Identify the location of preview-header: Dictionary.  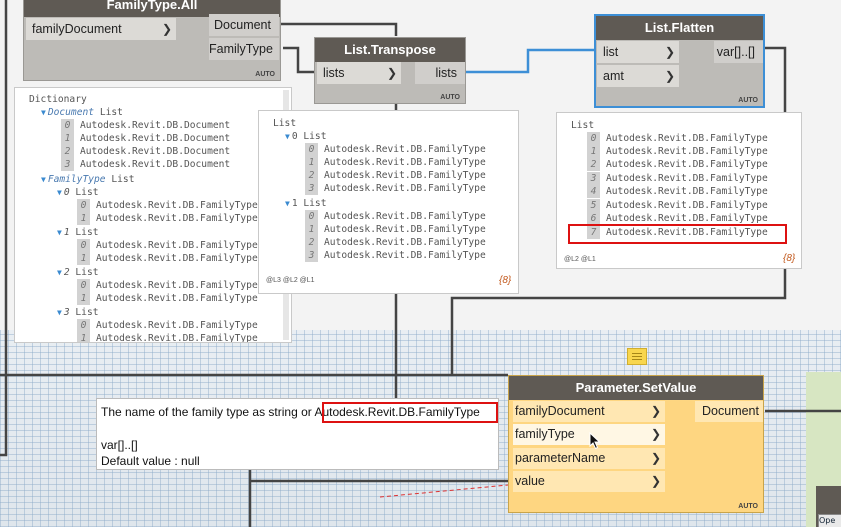
(58, 99).